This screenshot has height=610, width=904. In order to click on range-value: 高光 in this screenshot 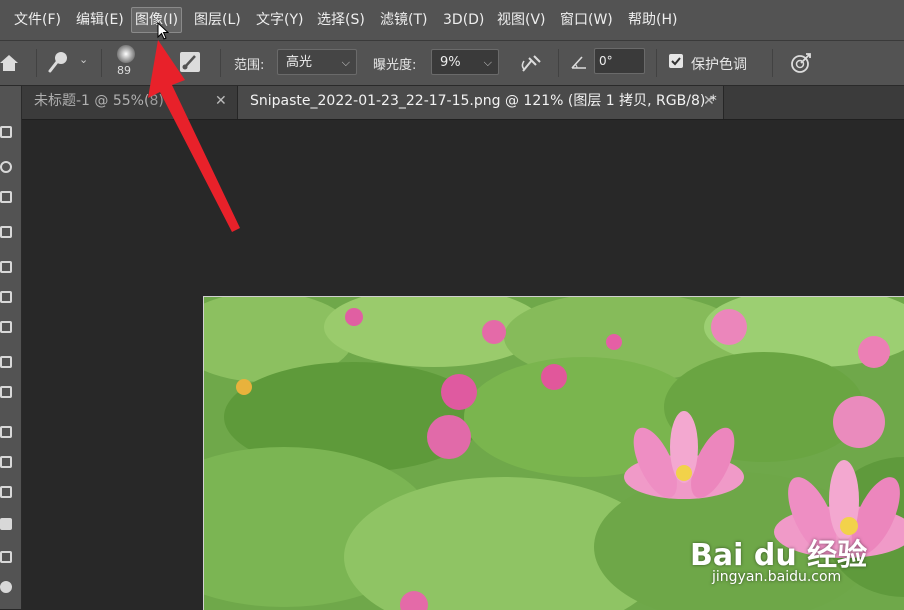, I will do `click(299, 62)`.